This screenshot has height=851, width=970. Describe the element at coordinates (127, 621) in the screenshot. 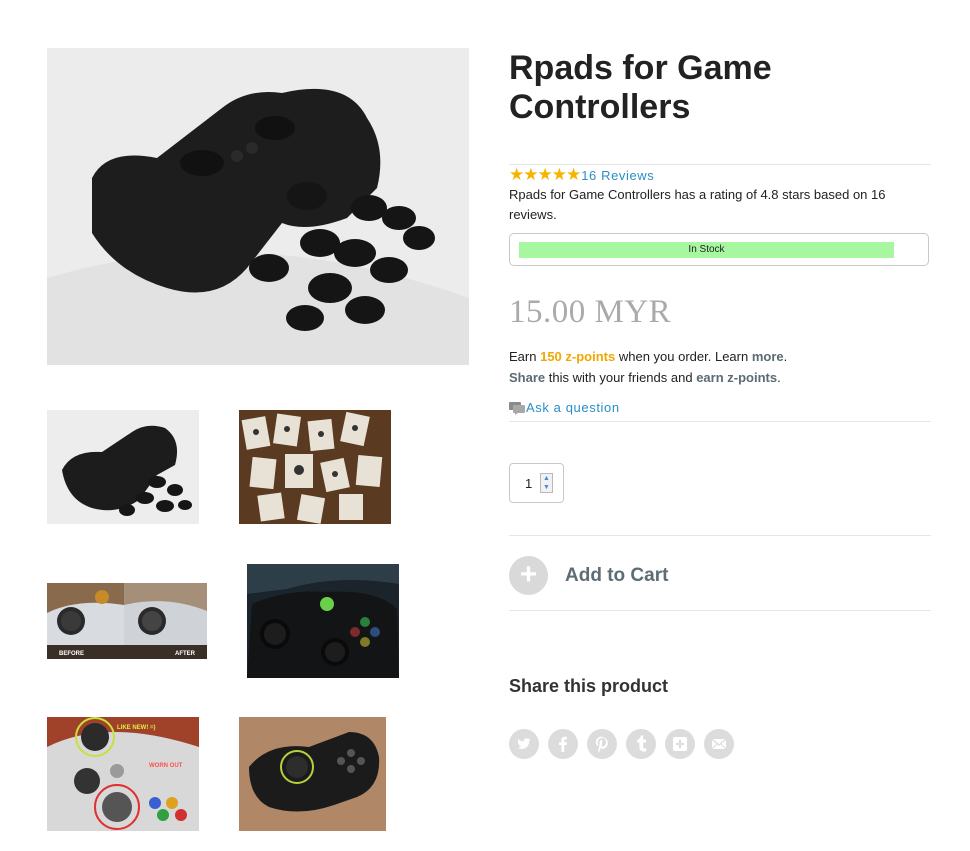

I see `thumbnail-image-3: BEFORE AFTER` at that location.